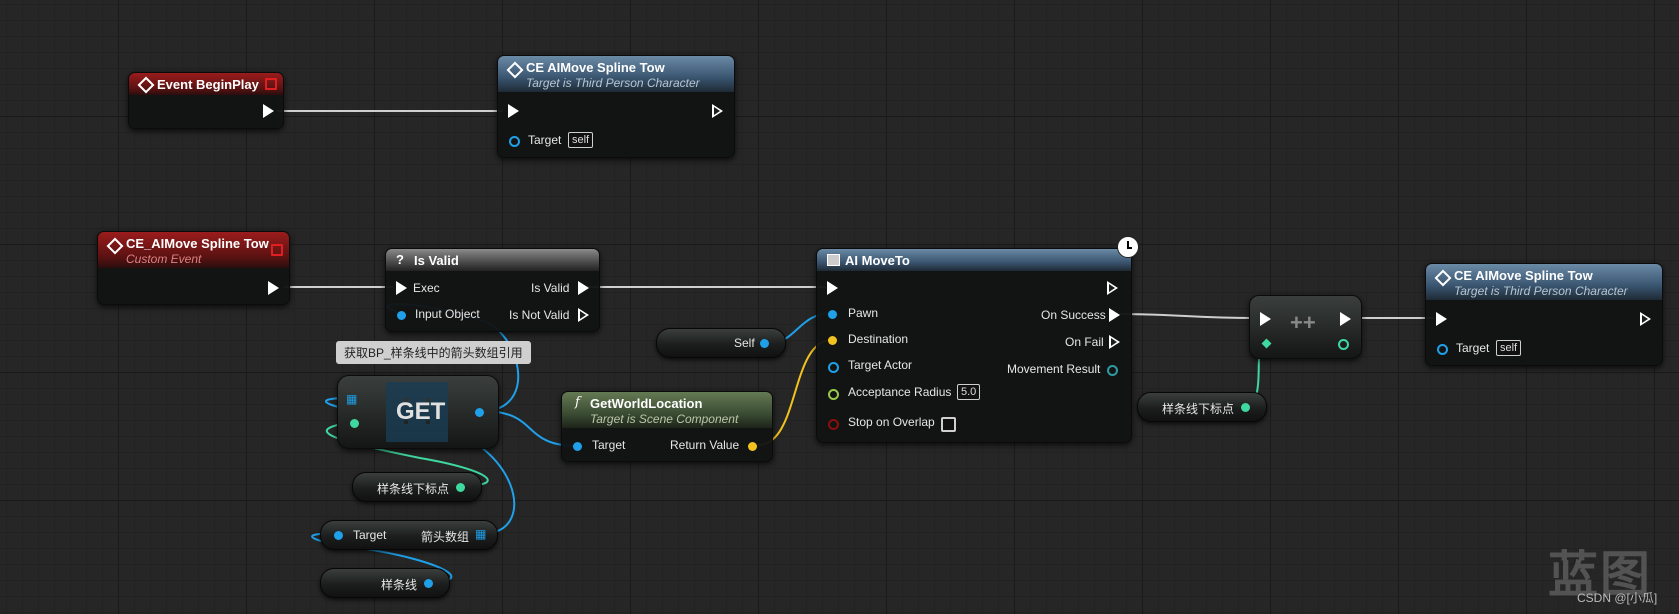  Describe the element at coordinates (400, 259) in the screenshot. I see `question-icon: ?` at that location.